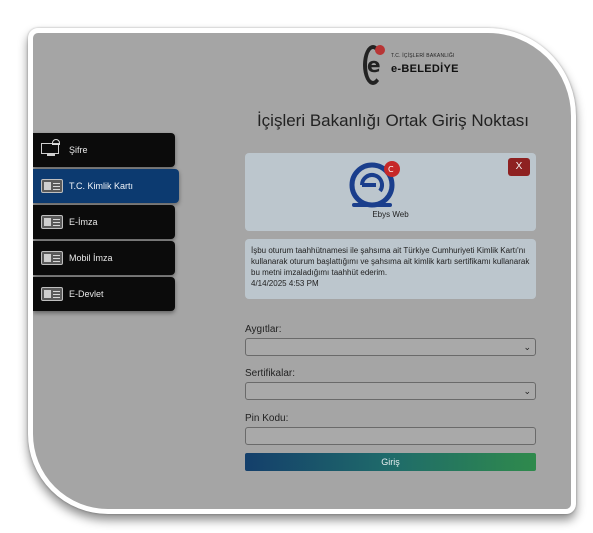 The height and width of the screenshot is (533, 593). Describe the element at coordinates (78, 150) in the screenshot. I see `menu-item-label: Şifre` at that location.